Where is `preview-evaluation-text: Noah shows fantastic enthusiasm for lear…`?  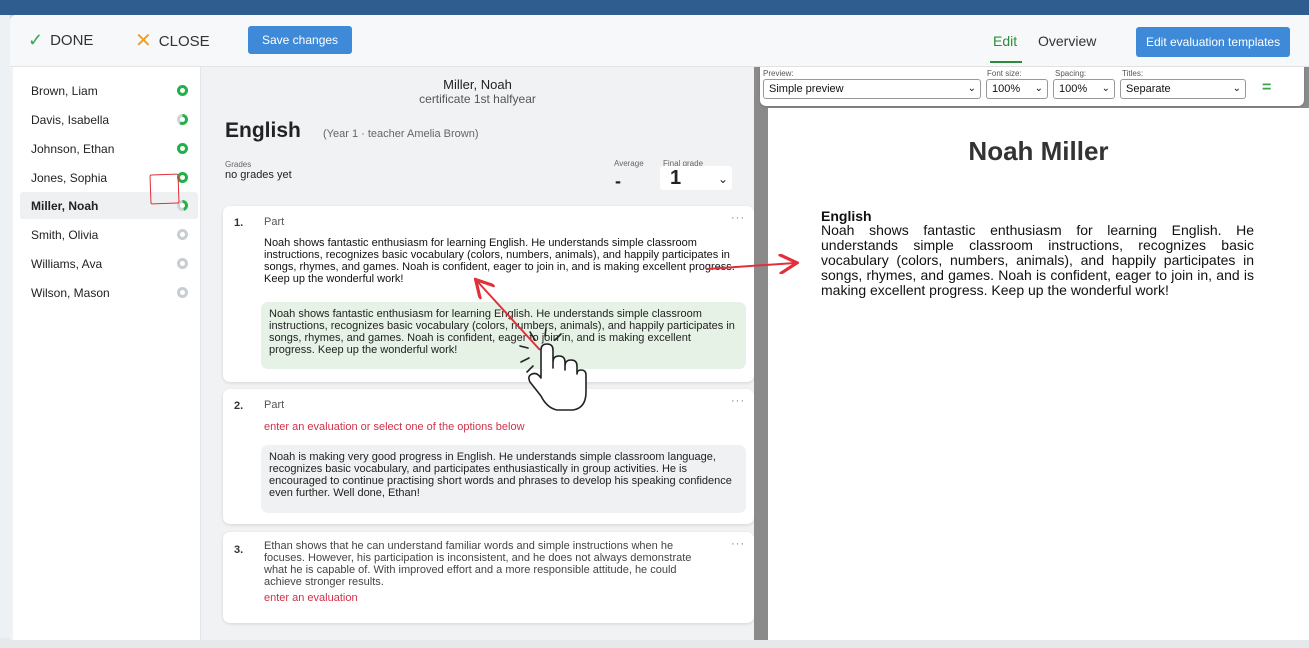
preview-evaluation-text: Noah shows fantastic enthusiasm for lear… is located at coordinates (1037, 260).